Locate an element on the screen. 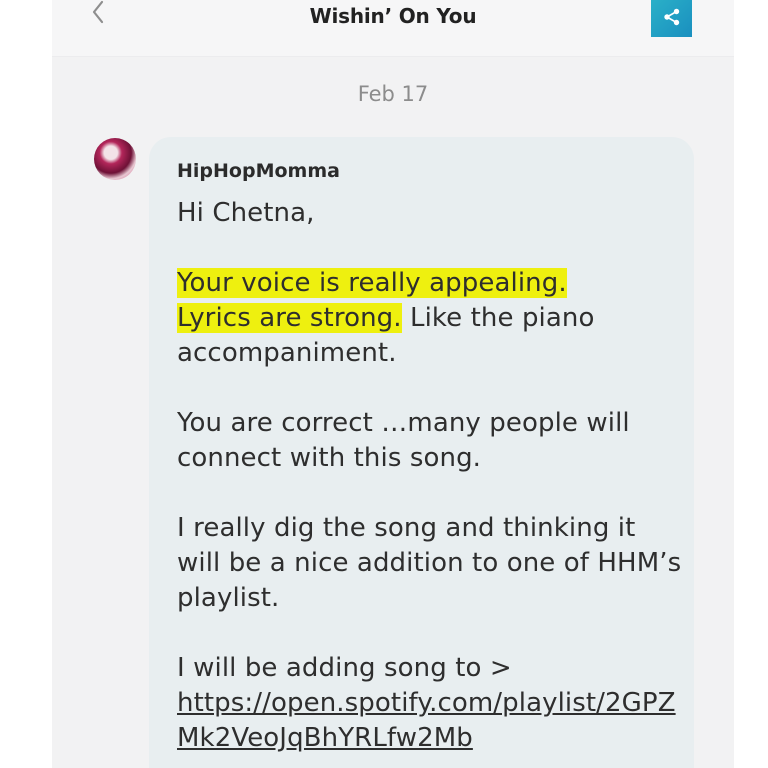  date-divider: Feb 17 is located at coordinates (393, 94).